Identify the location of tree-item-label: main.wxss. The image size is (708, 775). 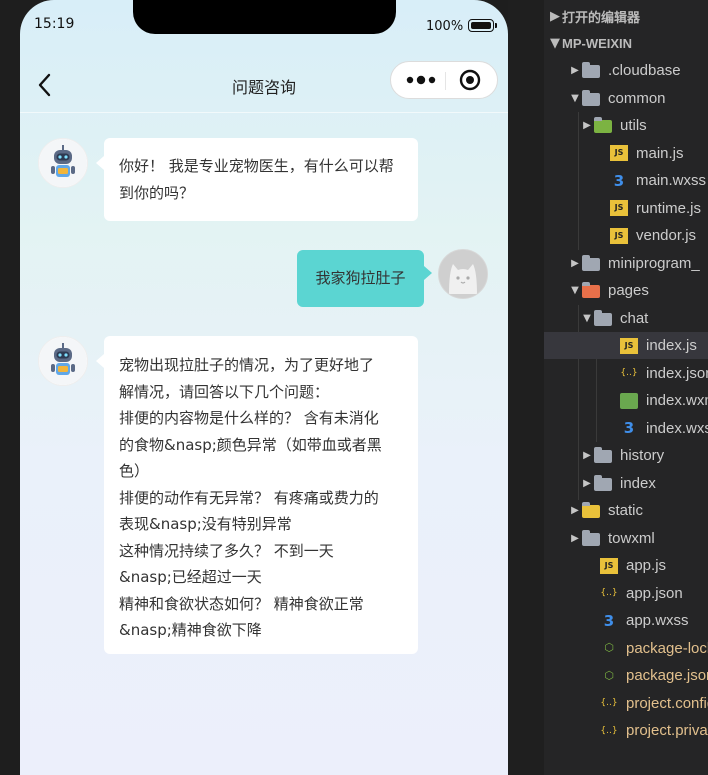
(671, 180).